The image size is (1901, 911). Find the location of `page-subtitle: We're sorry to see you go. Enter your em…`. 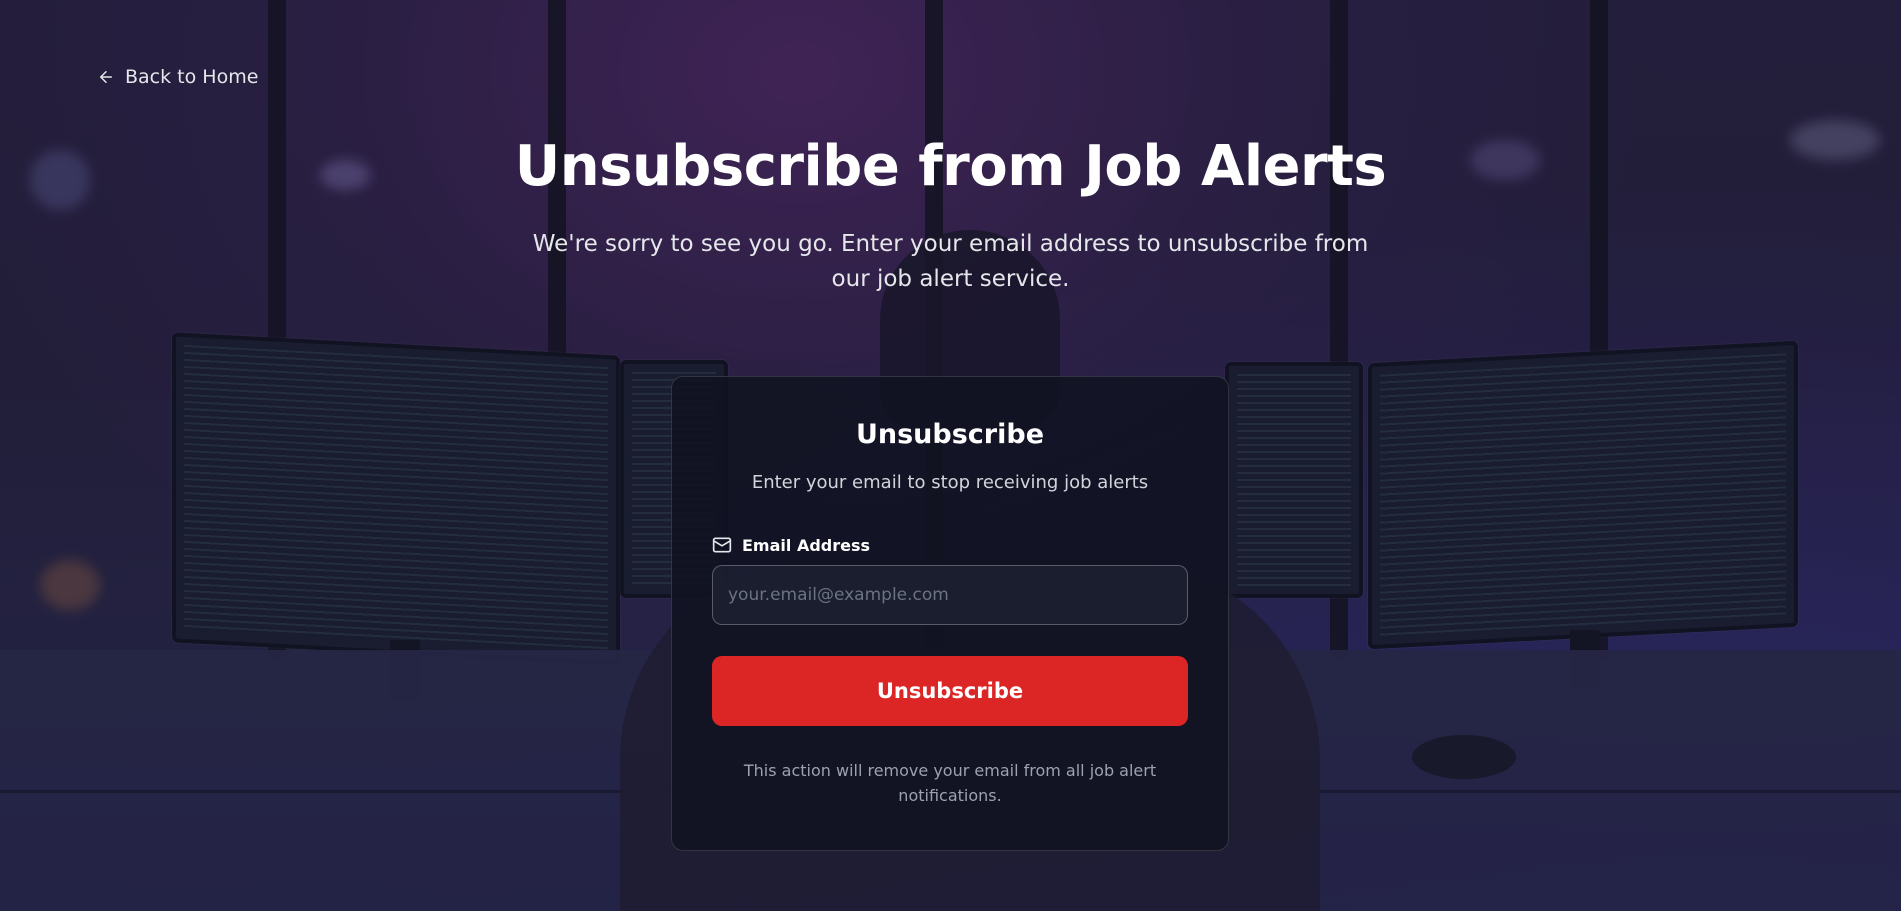

page-subtitle: We're sorry to see you go. Enter your em… is located at coordinates (950, 261).